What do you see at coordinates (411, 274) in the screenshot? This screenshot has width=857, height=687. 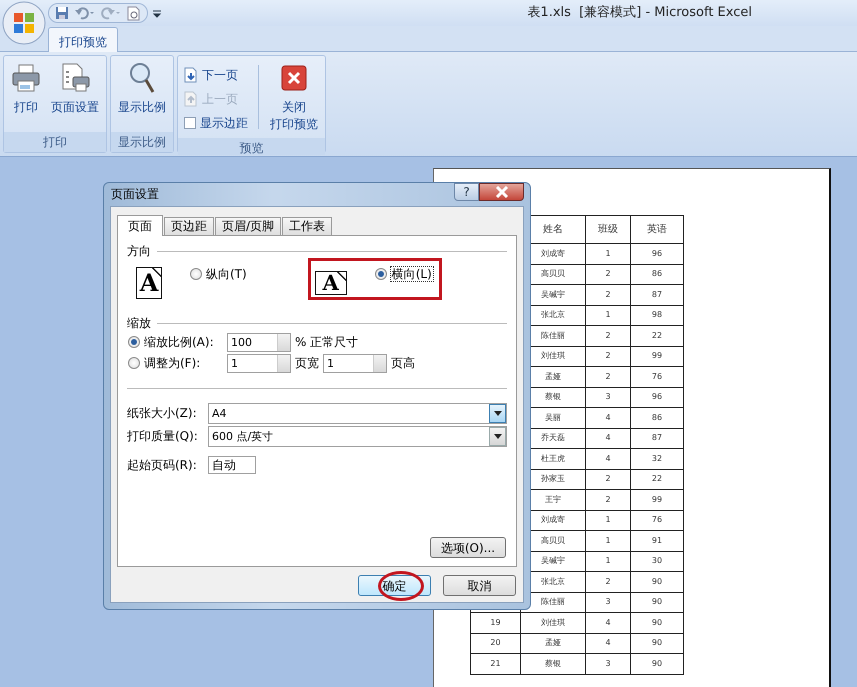 I see `radio-label: 横向(L)` at bounding box center [411, 274].